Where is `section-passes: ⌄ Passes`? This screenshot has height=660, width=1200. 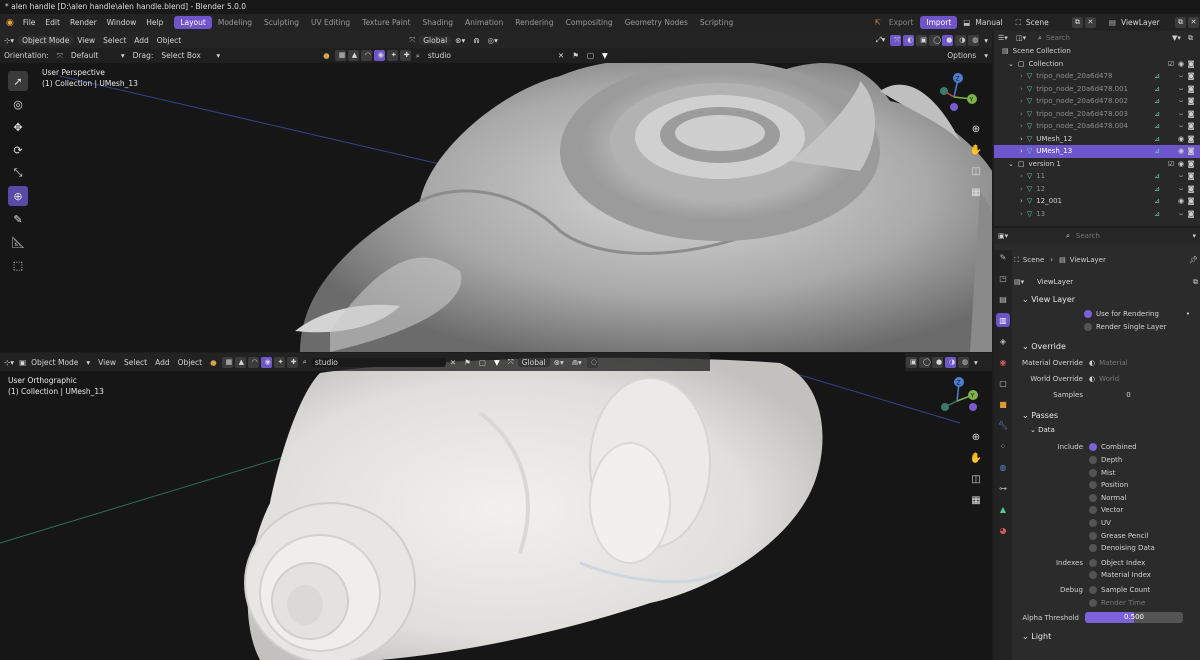 section-passes: ⌄ Passes is located at coordinates (1106, 416).